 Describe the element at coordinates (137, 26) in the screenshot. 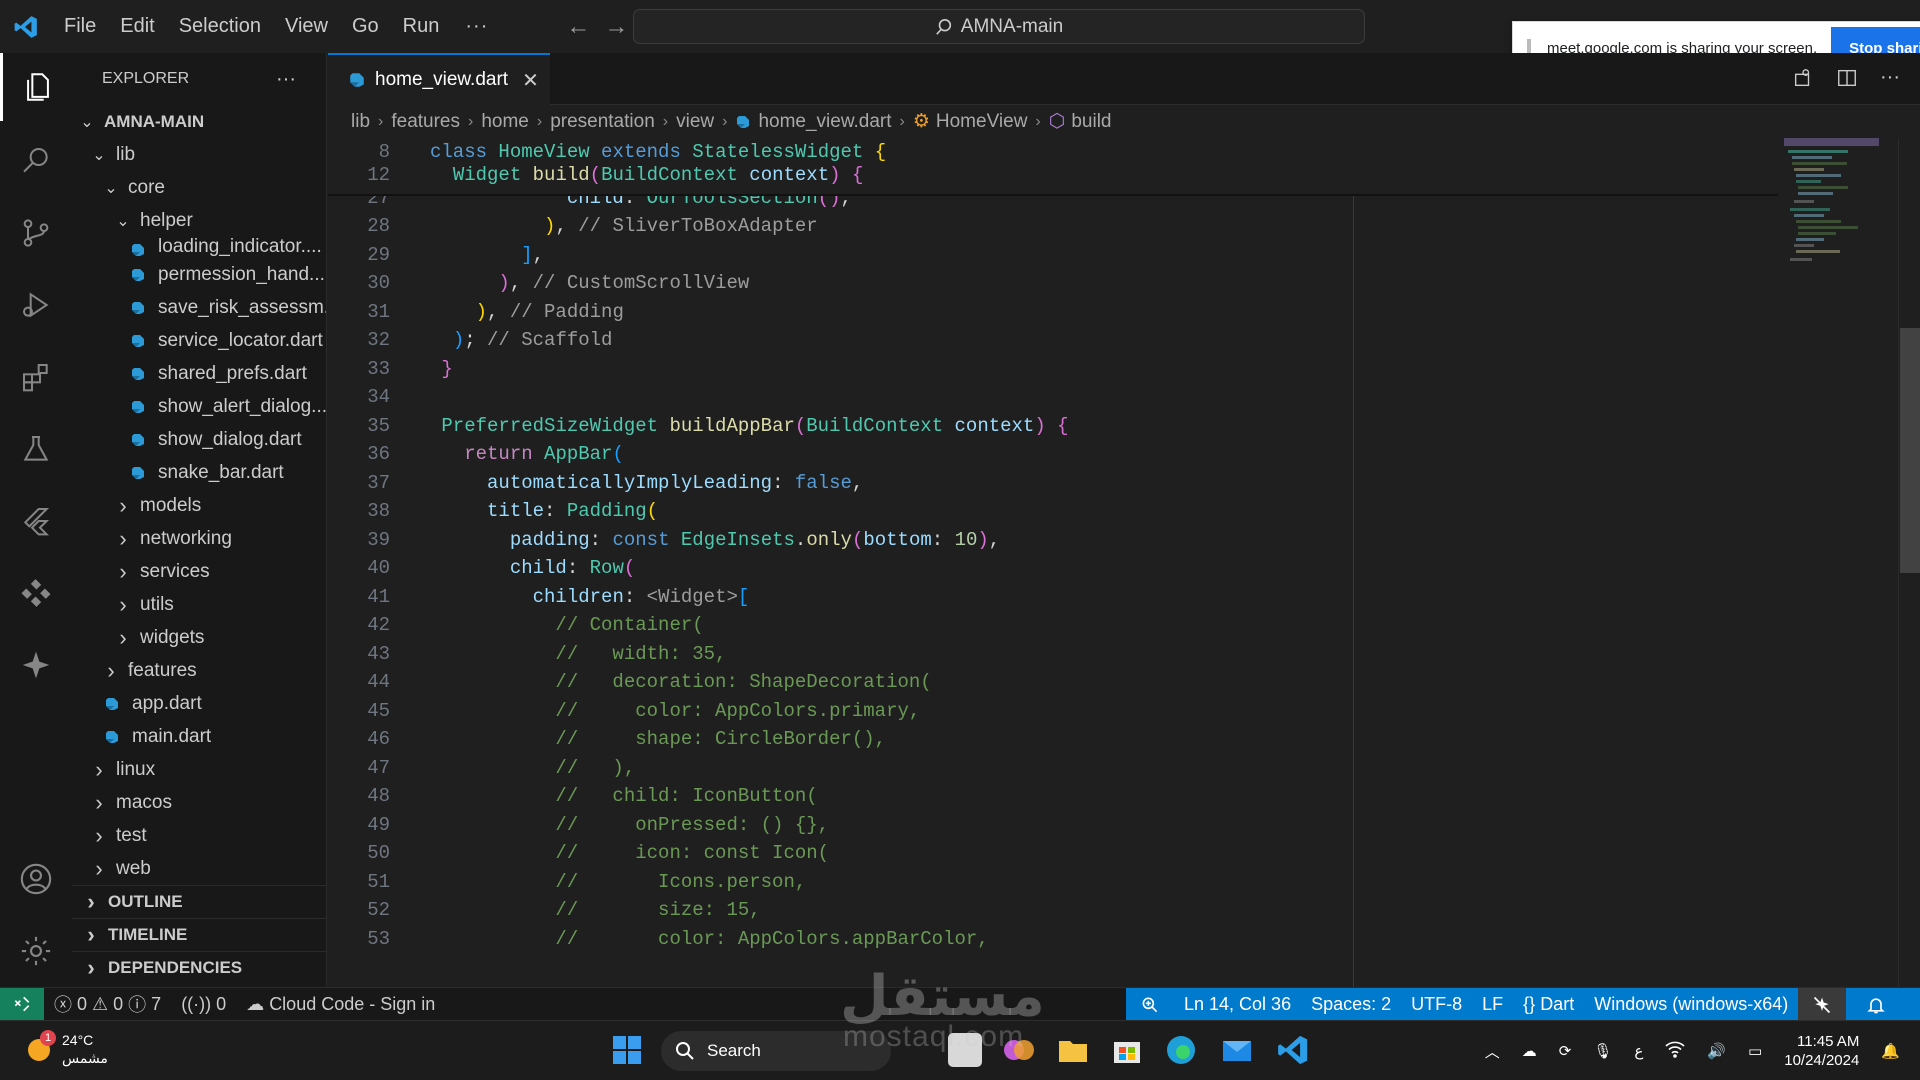

I see `menu-edit: Edit` at that location.